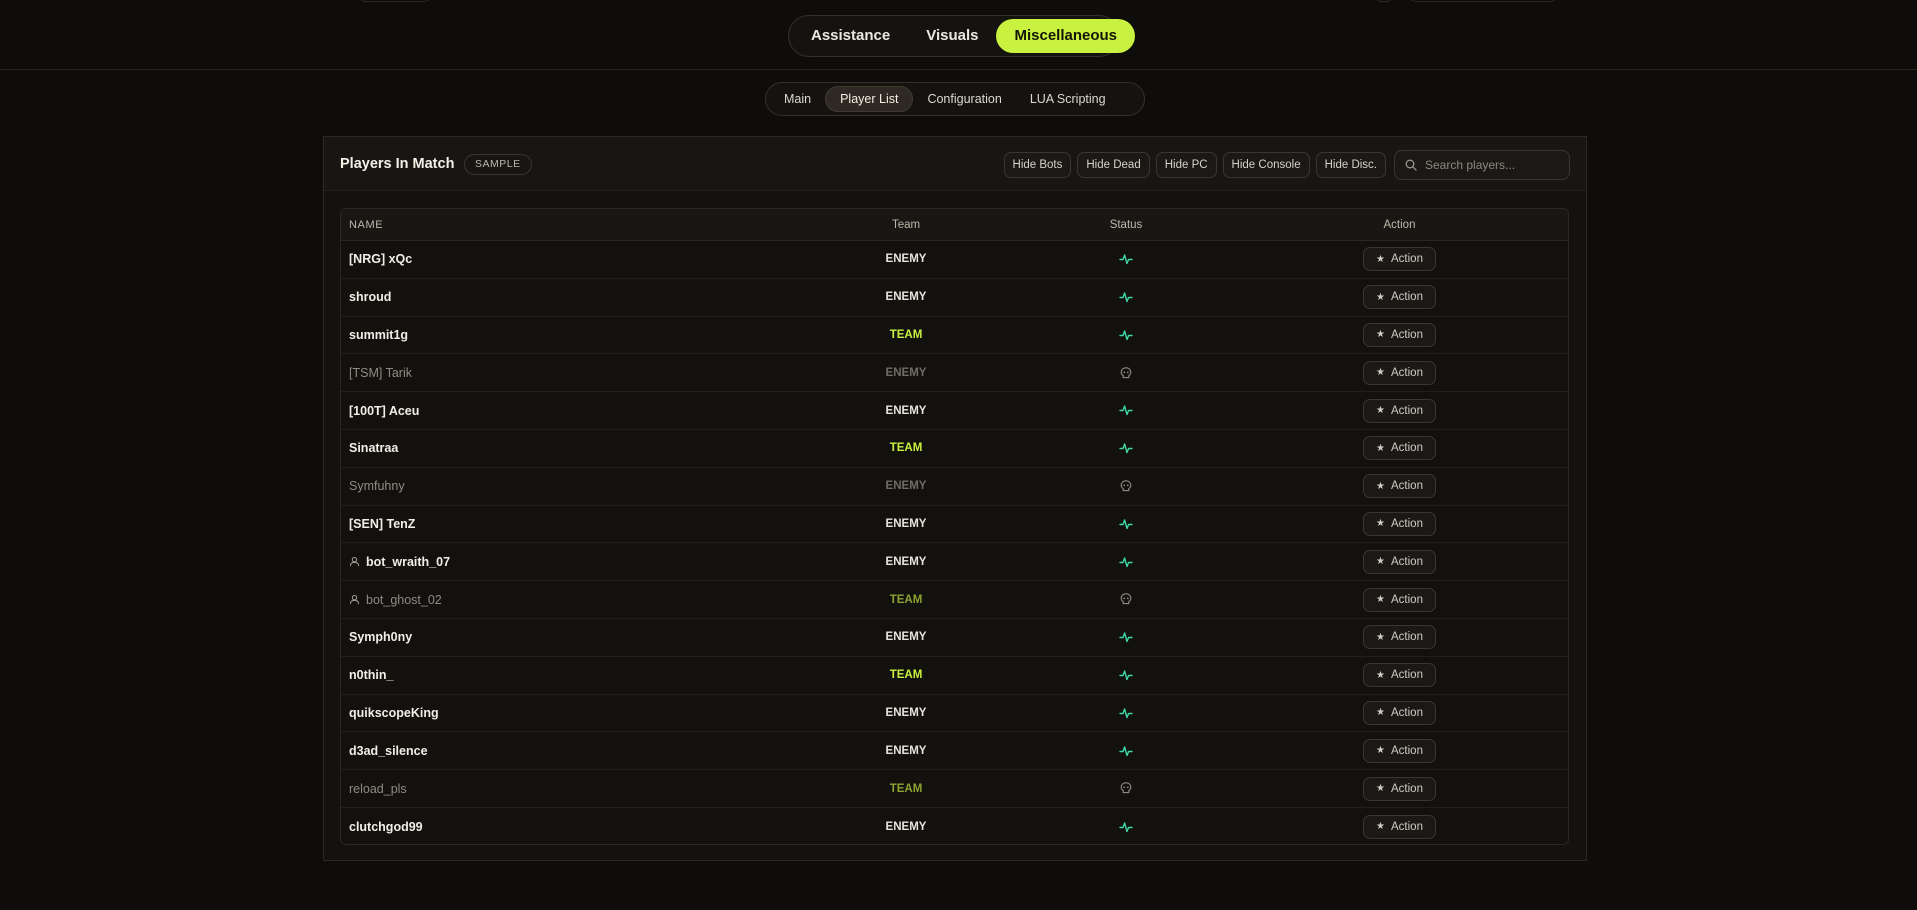 The height and width of the screenshot is (910, 1917). What do you see at coordinates (1350, 165) in the screenshot?
I see `hide-disconnected-button: Hide Disc.` at bounding box center [1350, 165].